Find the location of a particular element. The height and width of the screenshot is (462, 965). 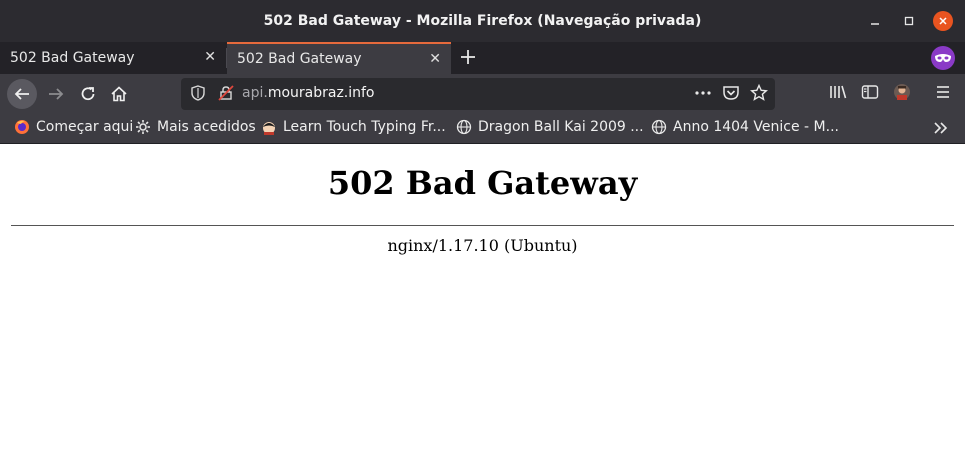

insecure-lock-icon is located at coordinates (226, 95).